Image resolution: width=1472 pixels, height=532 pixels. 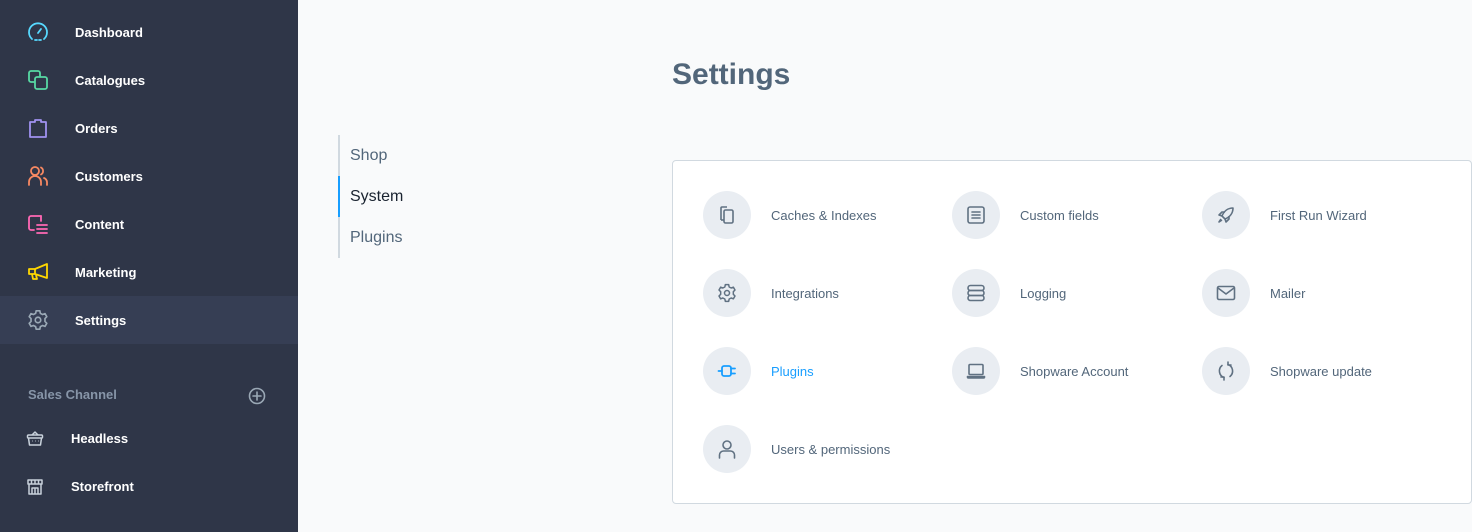 I want to click on setting-caches-indexes: Caches & Indexes, so click(x=823, y=215).